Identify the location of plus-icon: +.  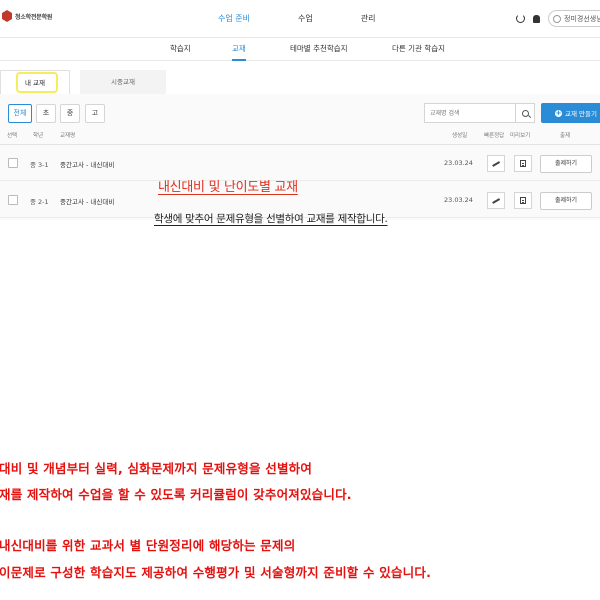
(558, 112).